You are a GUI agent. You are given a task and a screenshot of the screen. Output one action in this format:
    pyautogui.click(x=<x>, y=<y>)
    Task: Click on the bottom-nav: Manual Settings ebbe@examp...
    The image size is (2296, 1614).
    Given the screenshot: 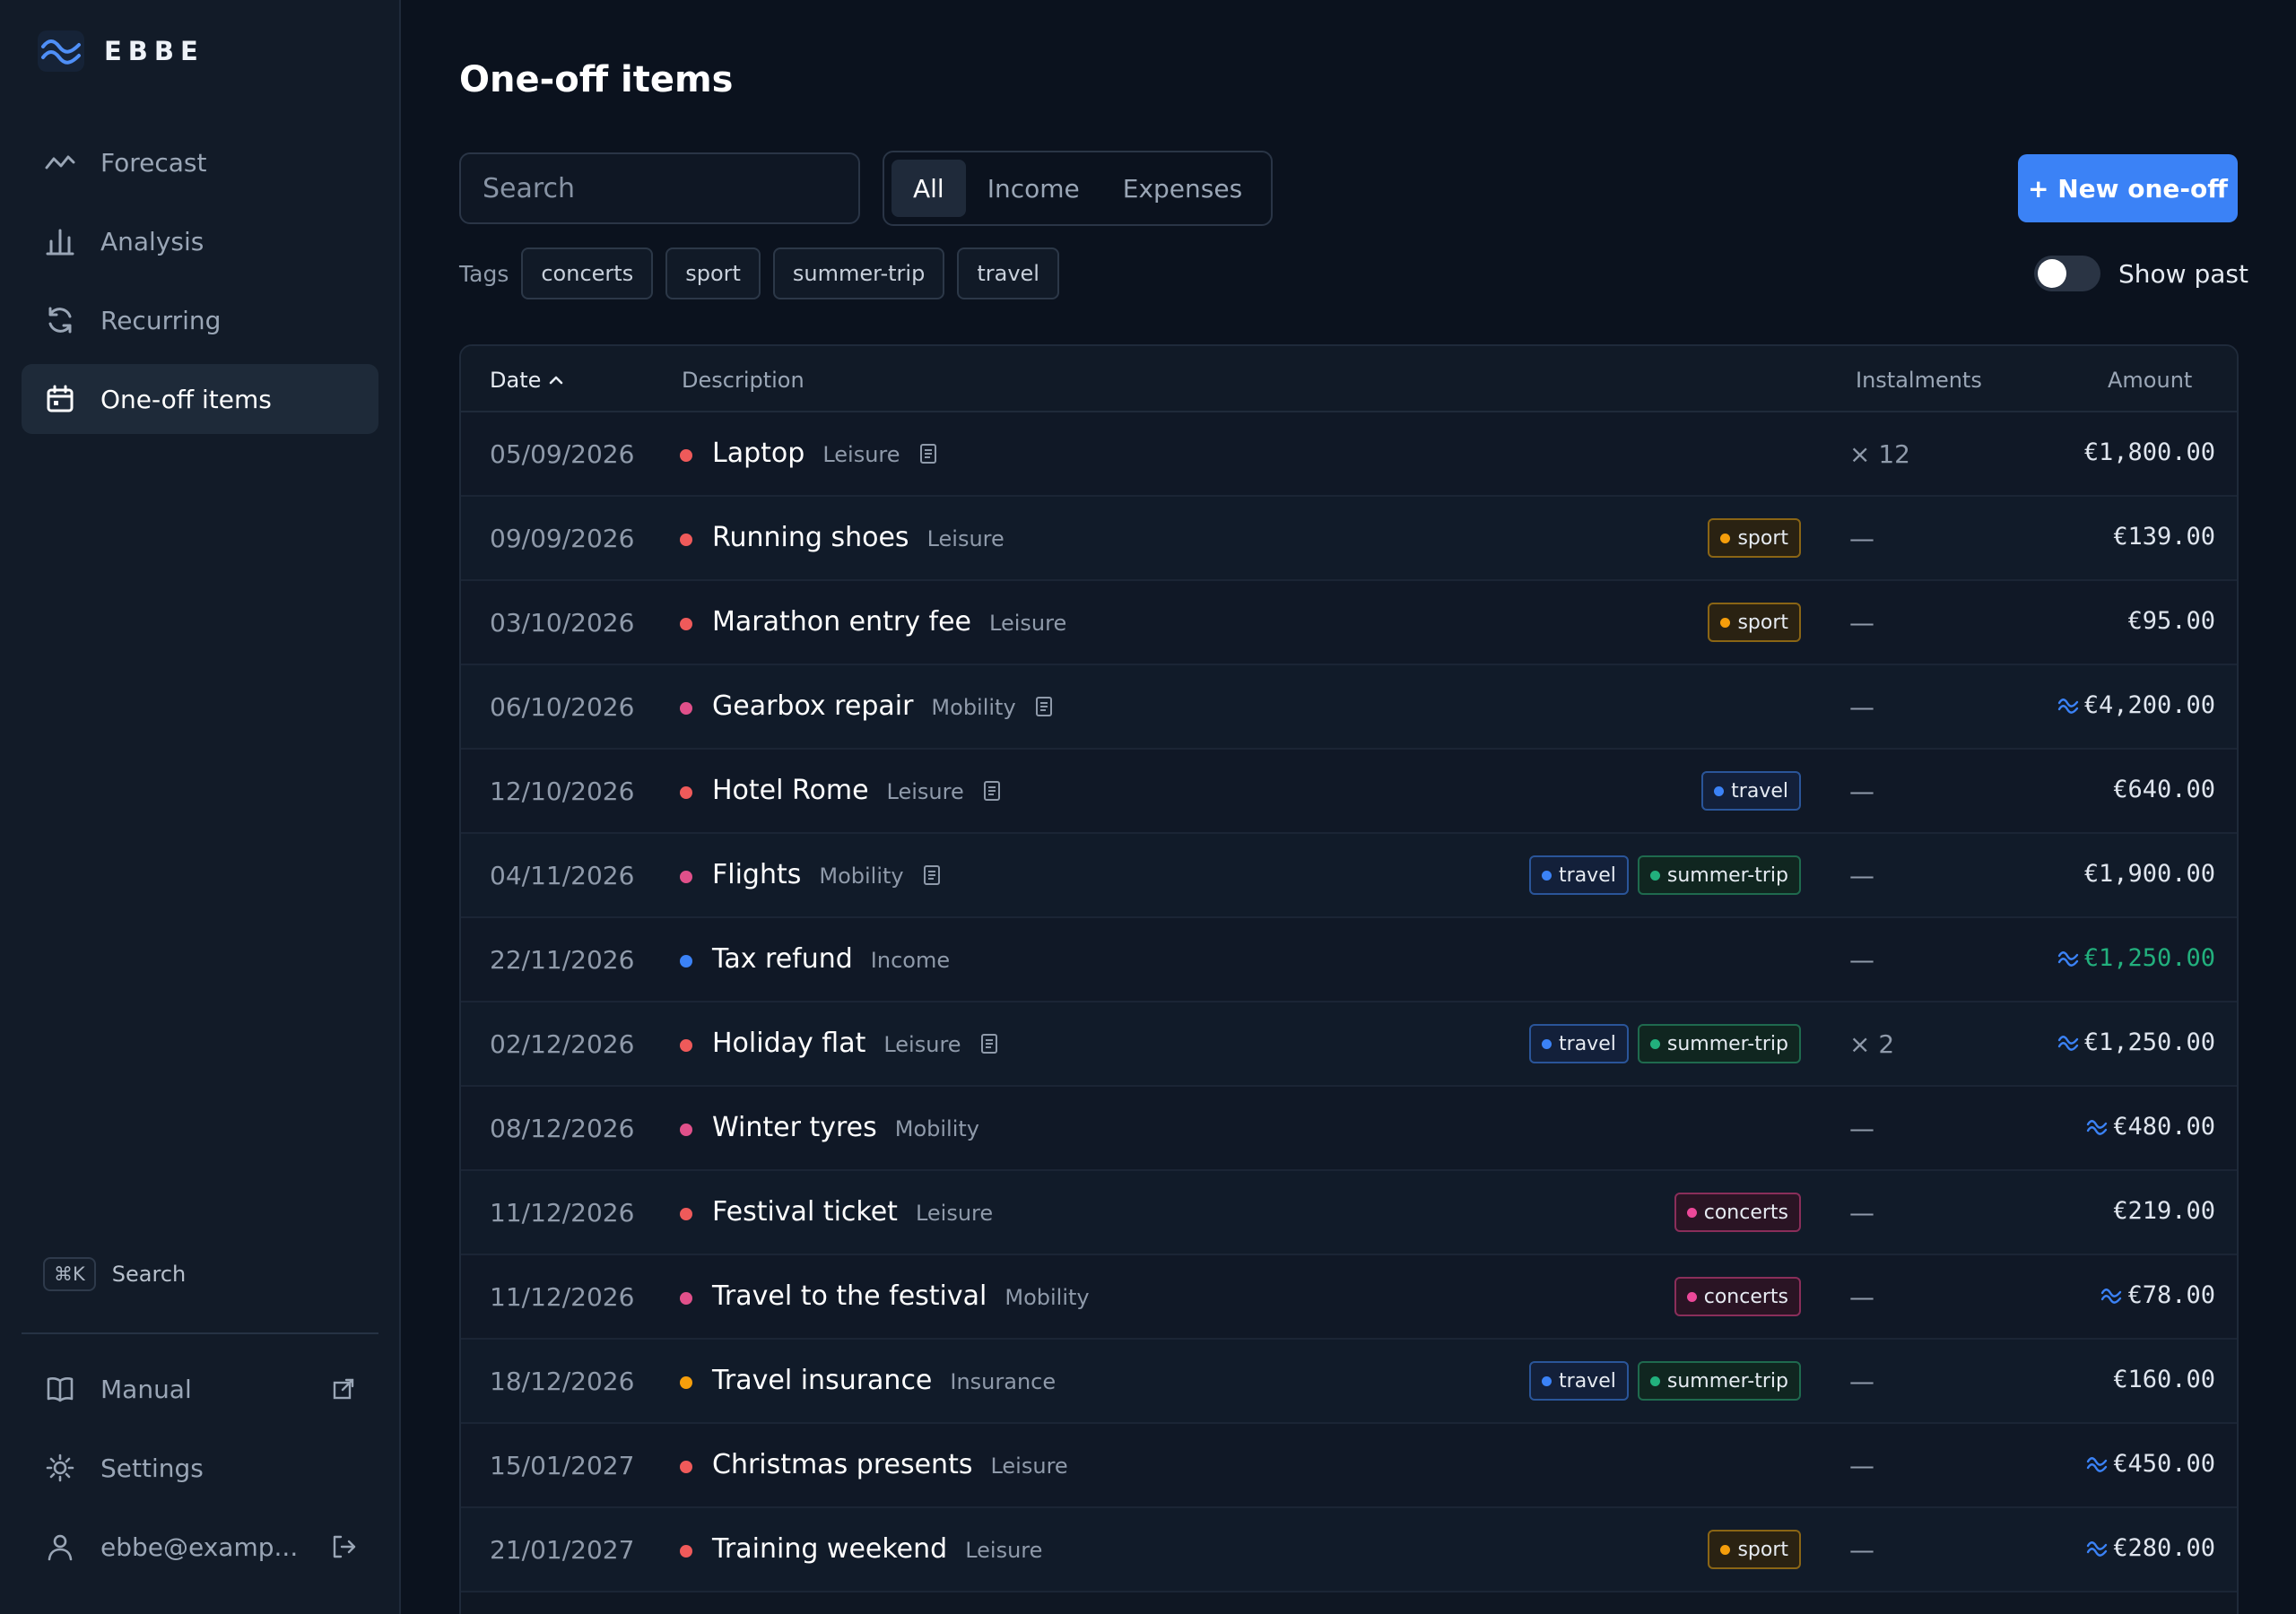 What is the action you would take?
    pyautogui.click(x=200, y=1472)
    